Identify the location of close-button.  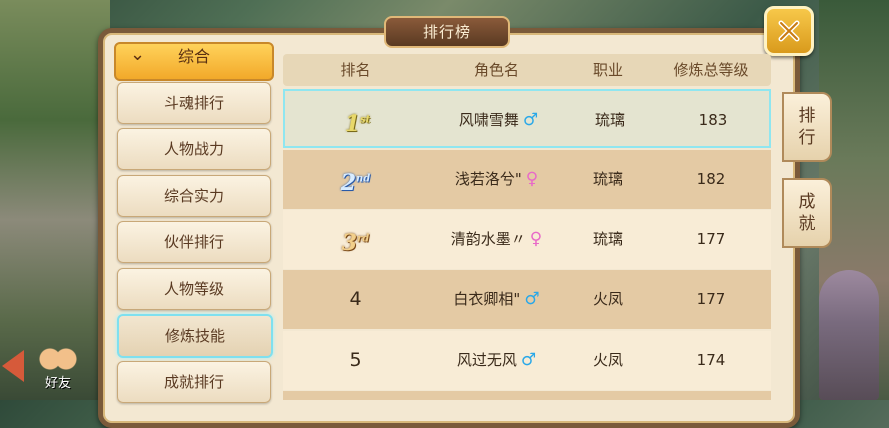
(789, 31).